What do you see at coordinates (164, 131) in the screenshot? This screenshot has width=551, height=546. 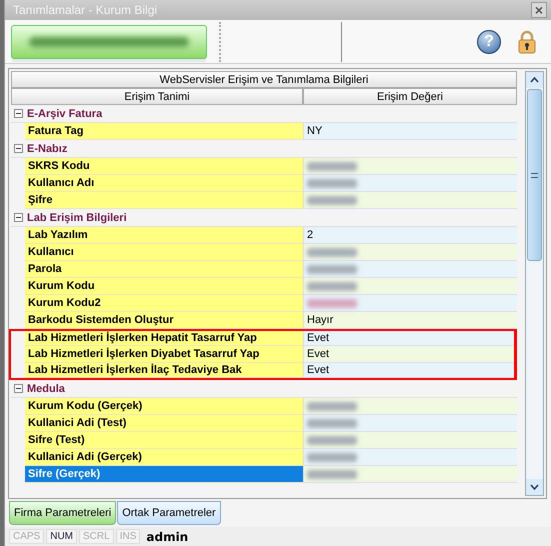 I see `property-name: Fatura Tag` at bounding box center [164, 131].